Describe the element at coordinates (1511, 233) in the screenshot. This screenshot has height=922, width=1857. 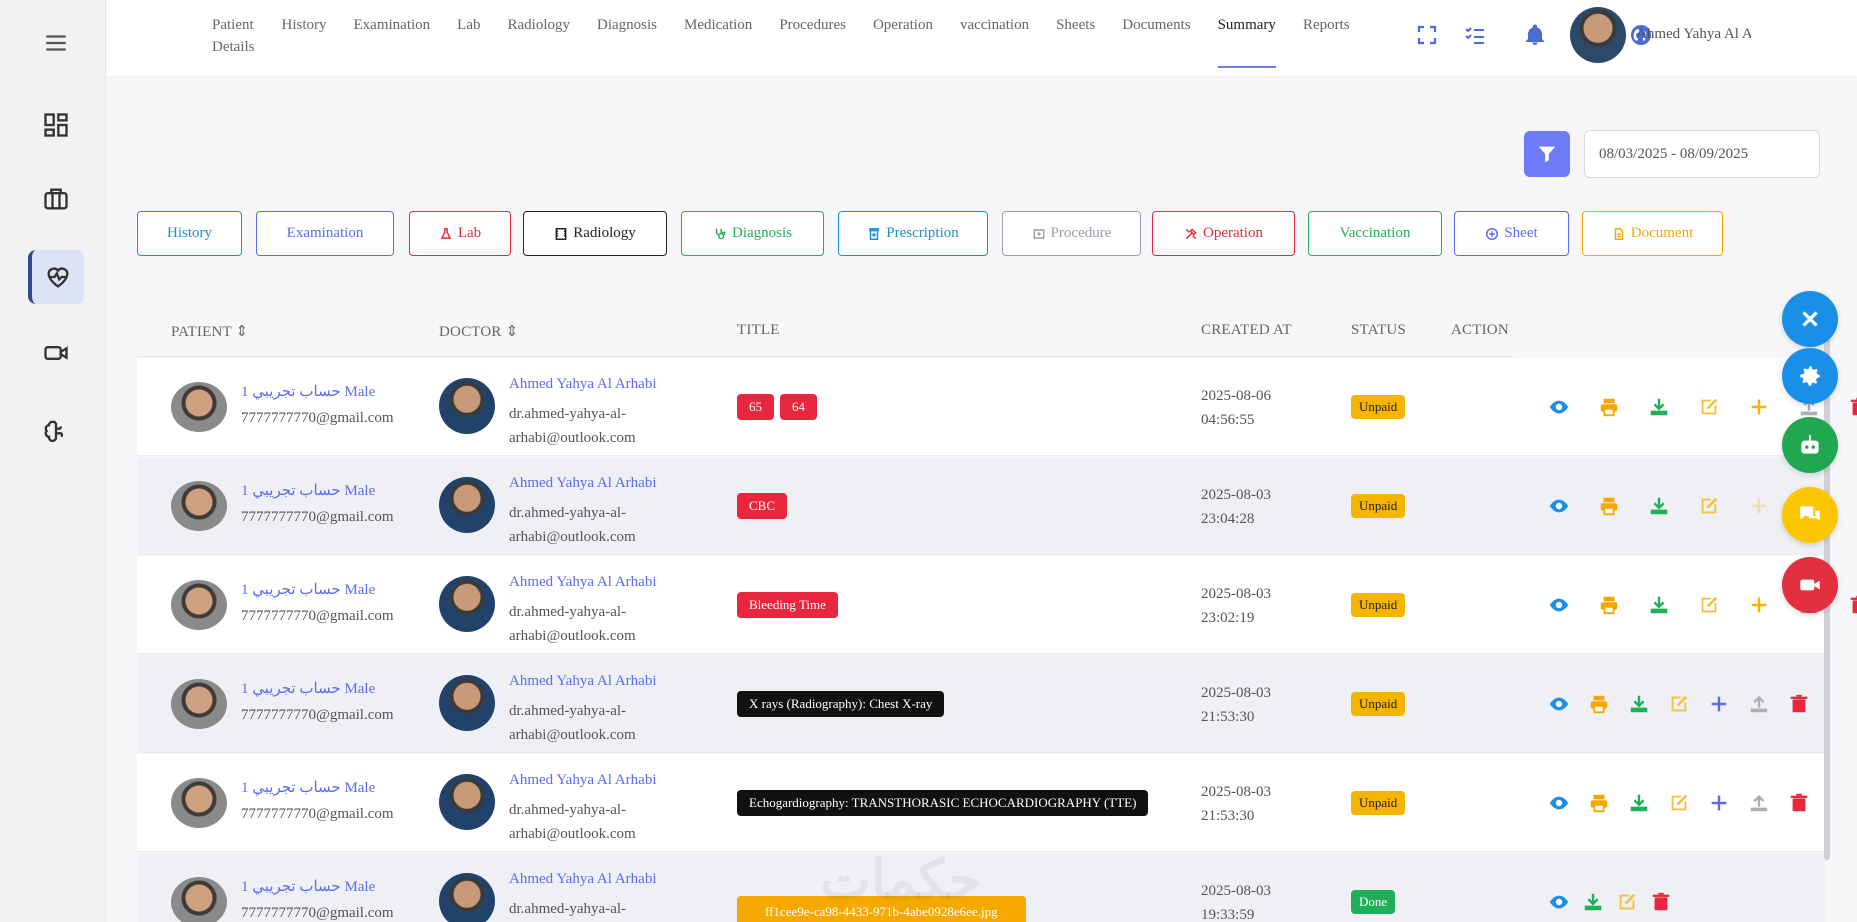
I see `pill-sheet: Sheet` at that location.